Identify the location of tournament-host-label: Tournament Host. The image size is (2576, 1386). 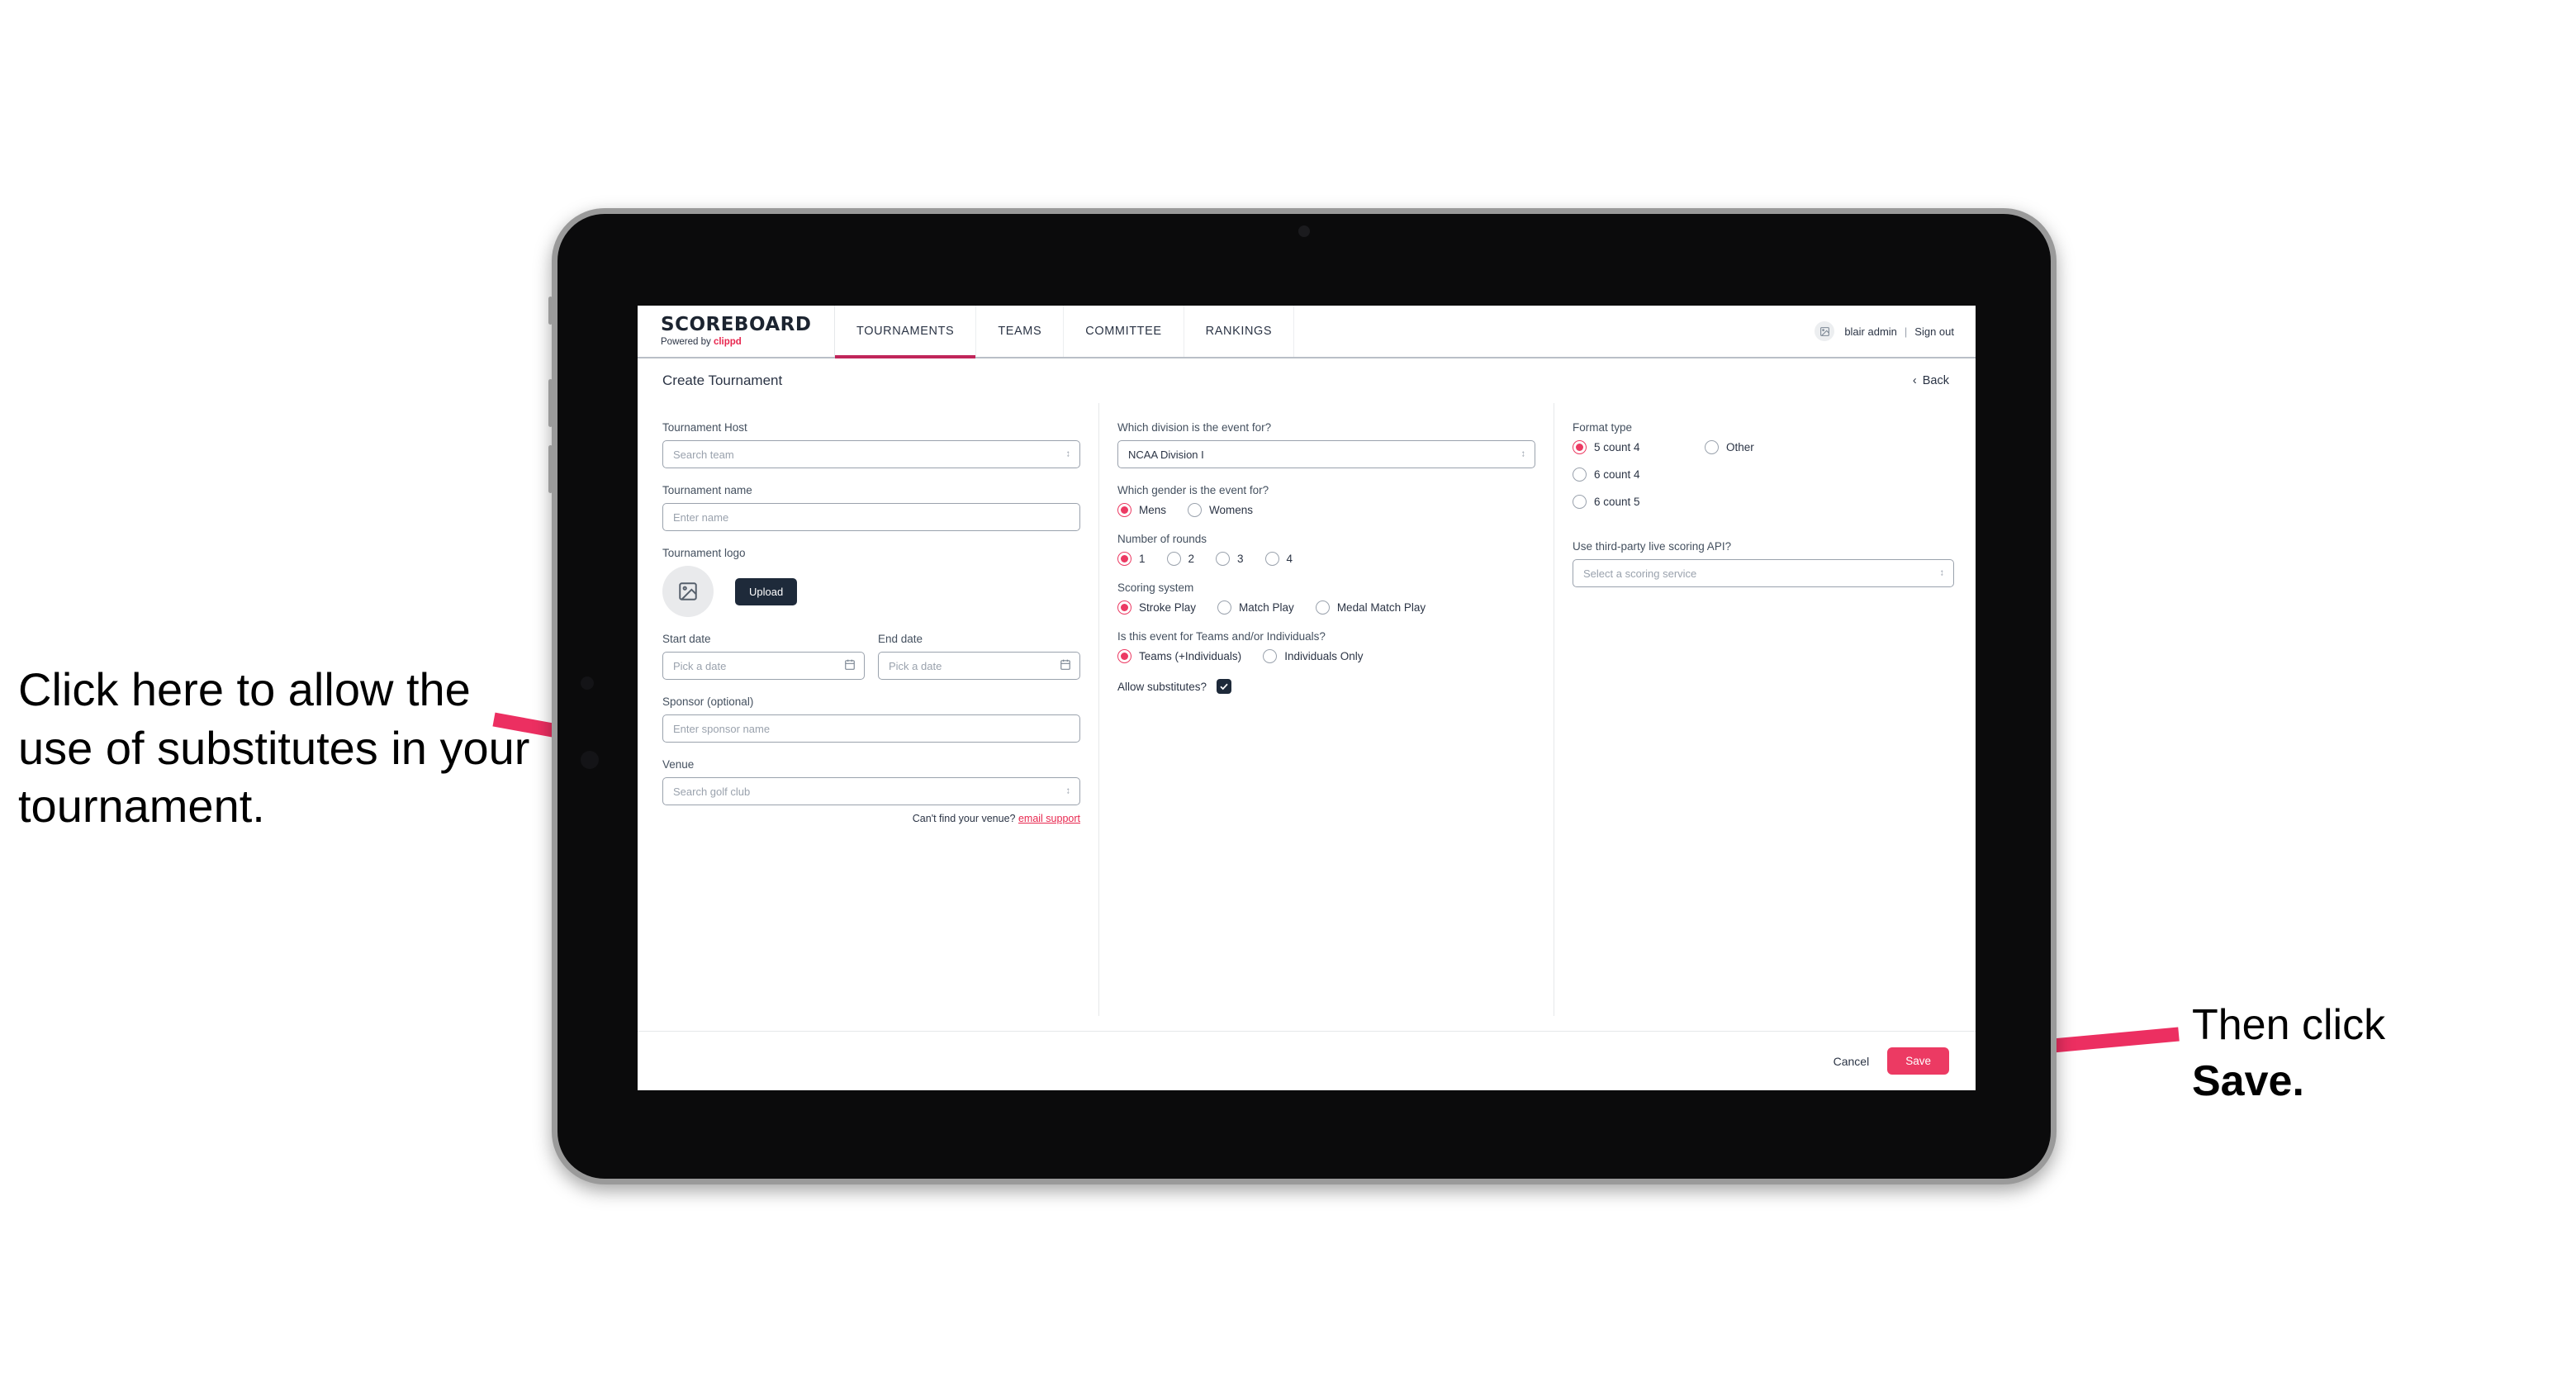
(704, 427).